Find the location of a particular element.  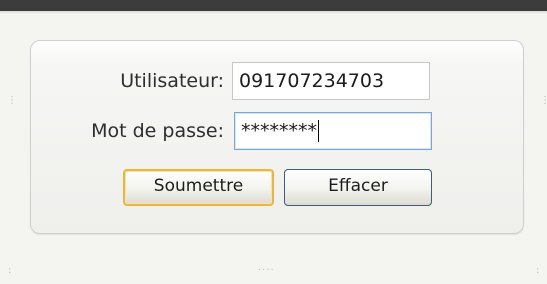

password-masked-value: ******** is located at coordinates (279, 131).